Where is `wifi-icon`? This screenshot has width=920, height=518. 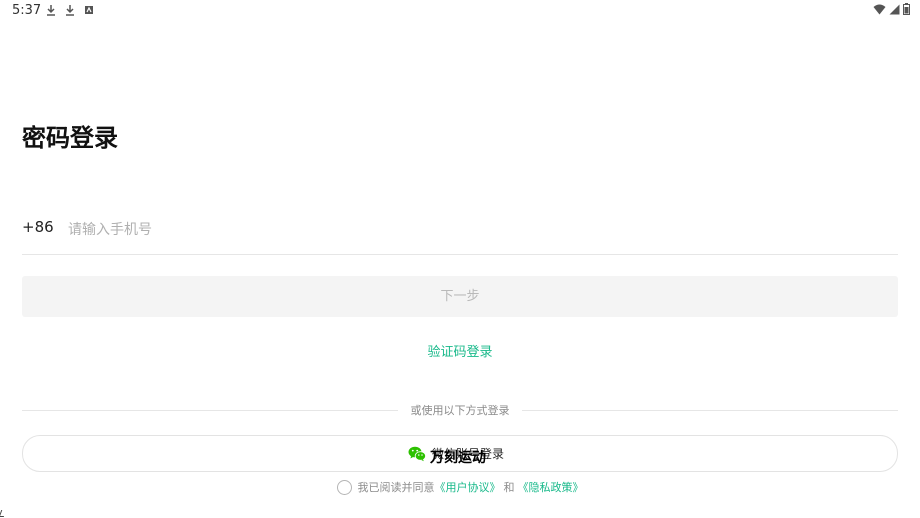
wifi-icon is located at coordinates (879, 9).